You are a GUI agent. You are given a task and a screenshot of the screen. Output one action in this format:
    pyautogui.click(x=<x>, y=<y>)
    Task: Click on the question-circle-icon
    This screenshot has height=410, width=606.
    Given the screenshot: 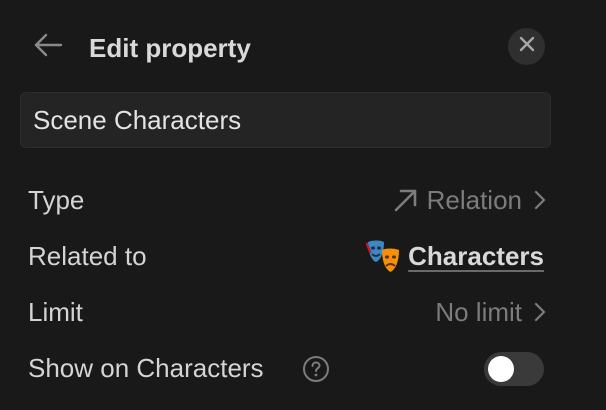 What is the action you would take?
    pyautogui.click(x=316, y=369)
    